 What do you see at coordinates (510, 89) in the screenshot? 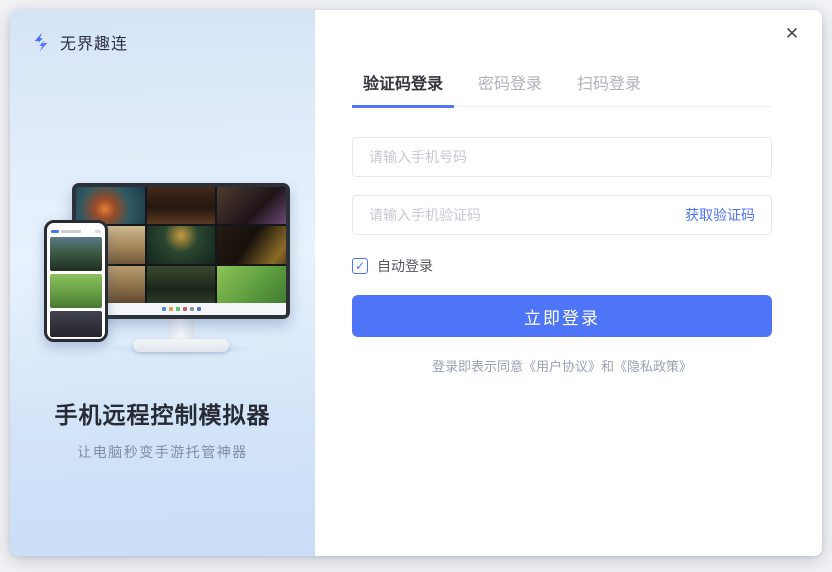
I see `tab-password-login: 密码登录` at bounding box center [510, 89].